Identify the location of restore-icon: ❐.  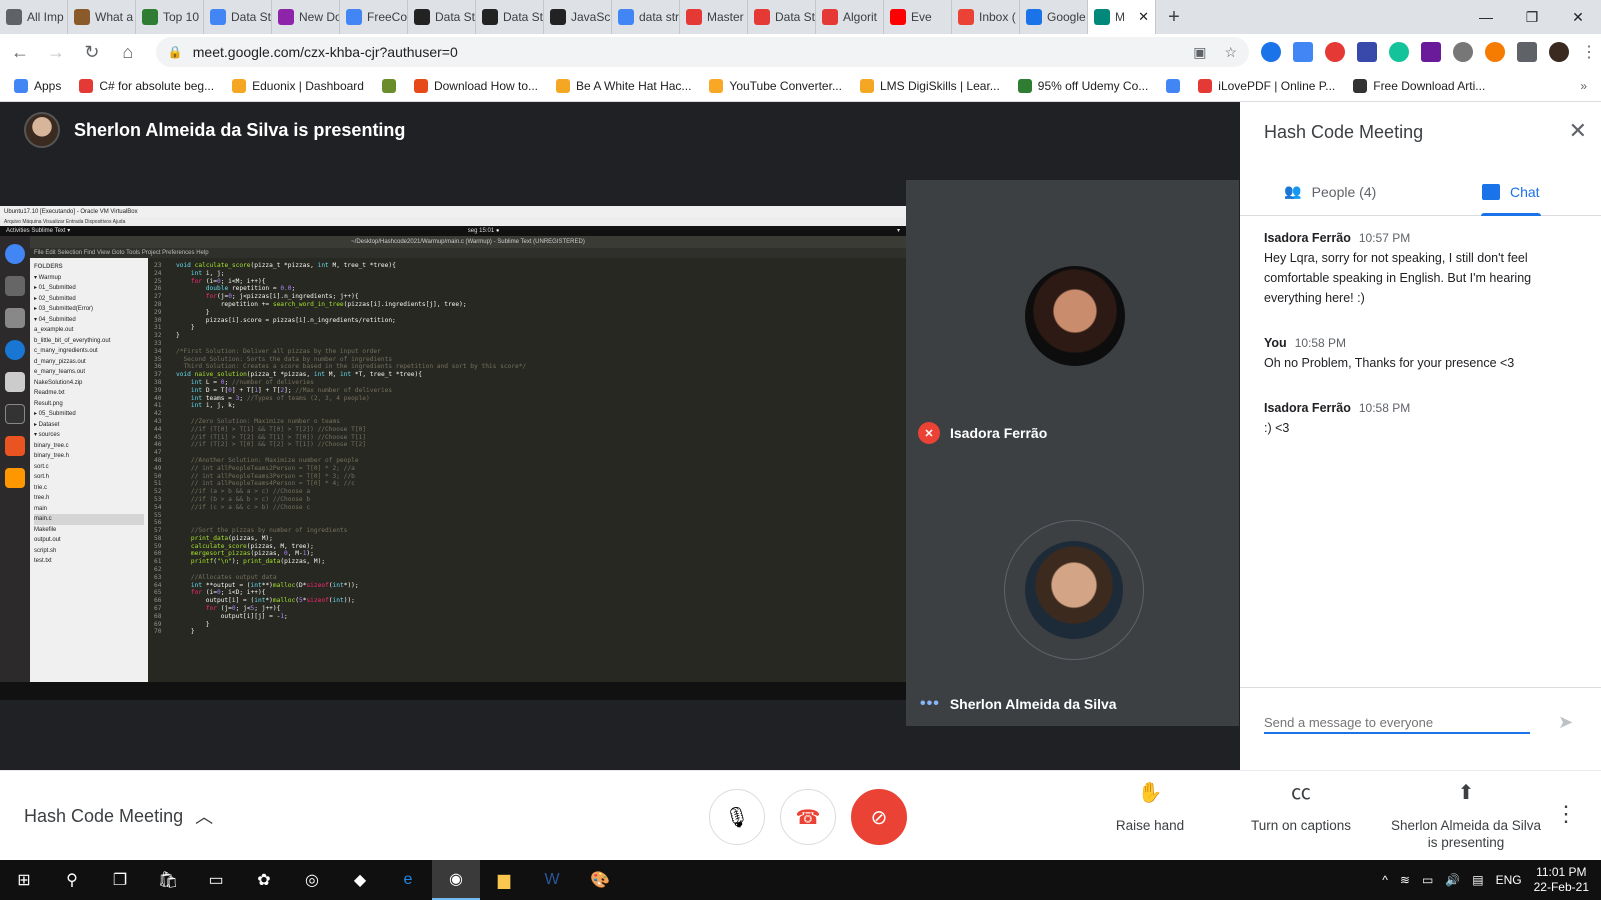
(1532, 17).